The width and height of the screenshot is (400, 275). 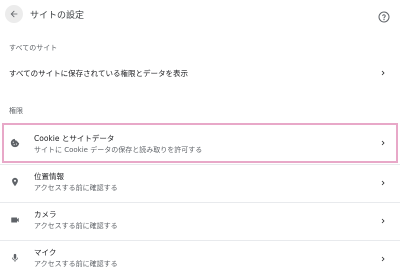 What do you see at coordinates (15, 257) in the screenshot?
I see `microphone-icon` at bounding box center [15, 257].